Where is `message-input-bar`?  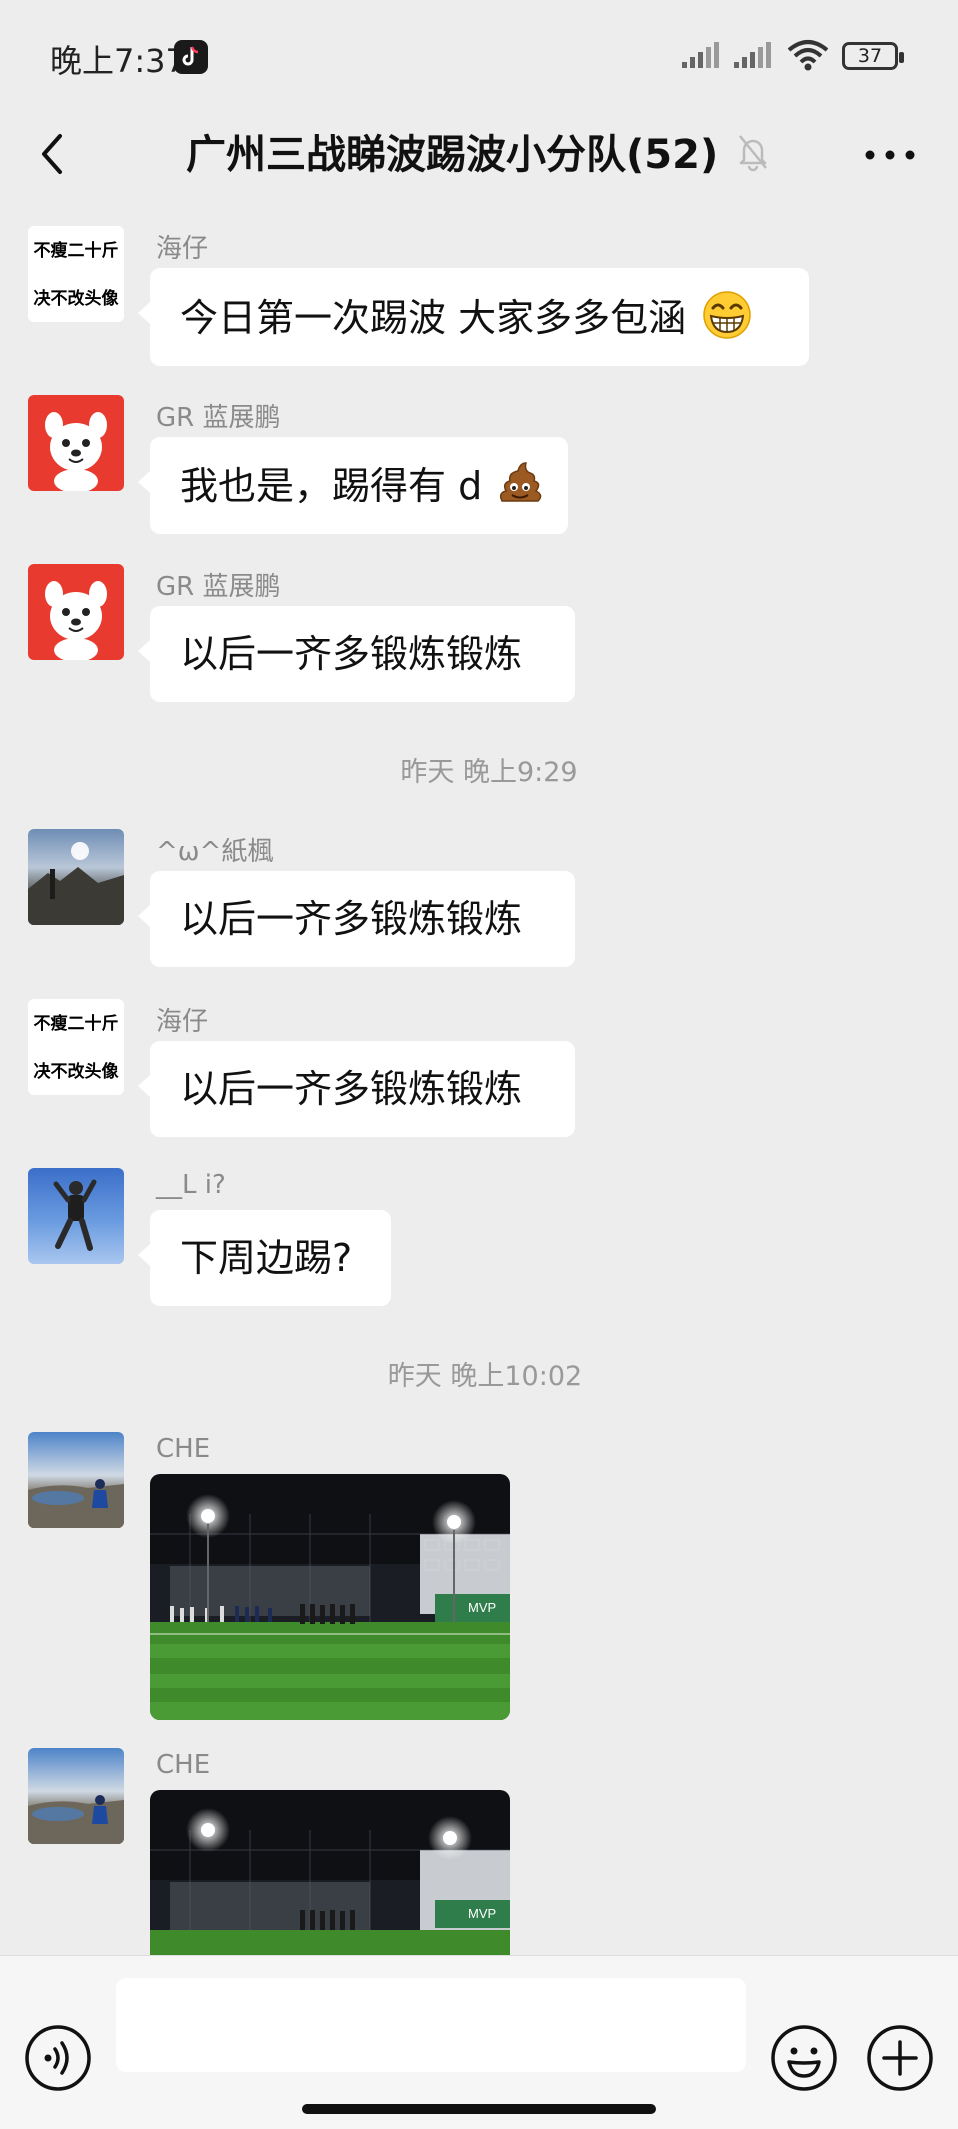
message-input-bar is located at coordinates (479, 2042).